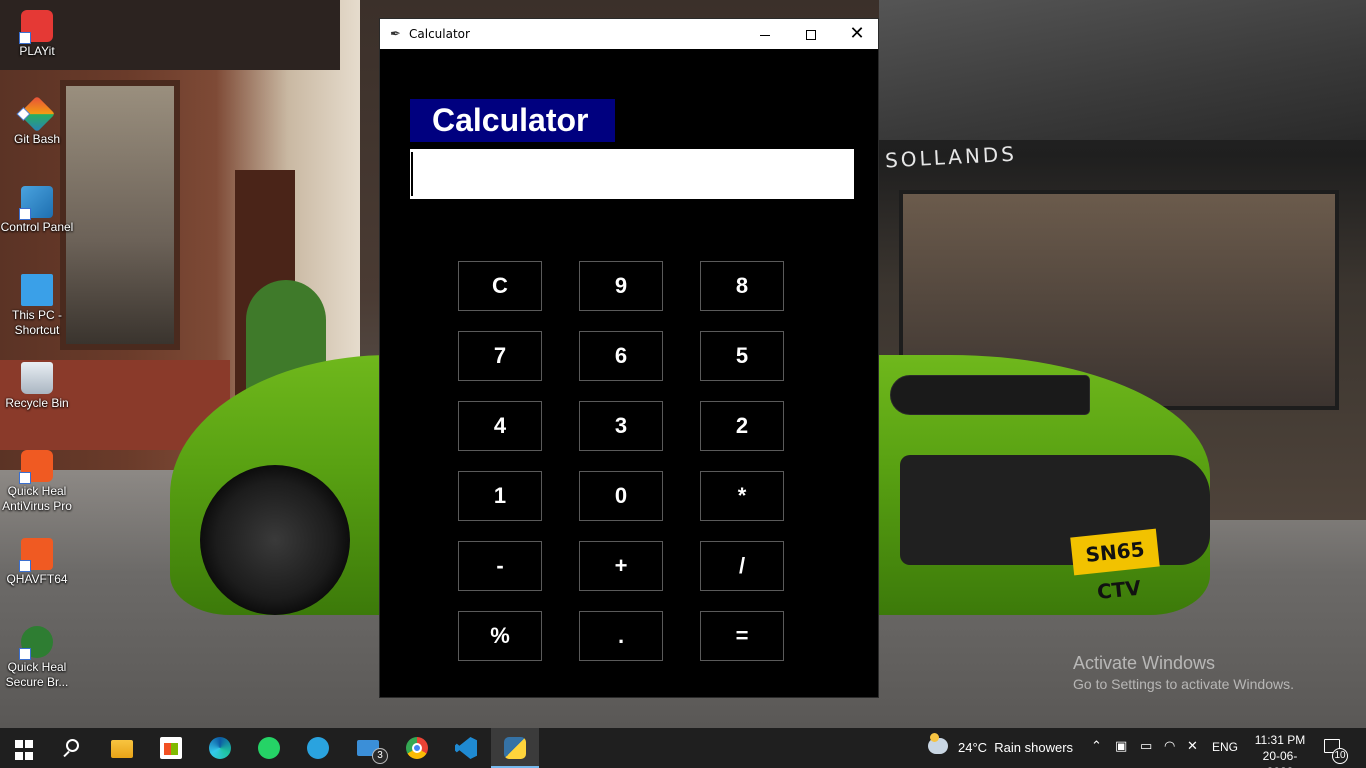 This screenshot has height=768, width=1366. Describe the element at coordinates (1280, 758) in the screenshot. I see `clock-date: 20-06-2022` at that location.